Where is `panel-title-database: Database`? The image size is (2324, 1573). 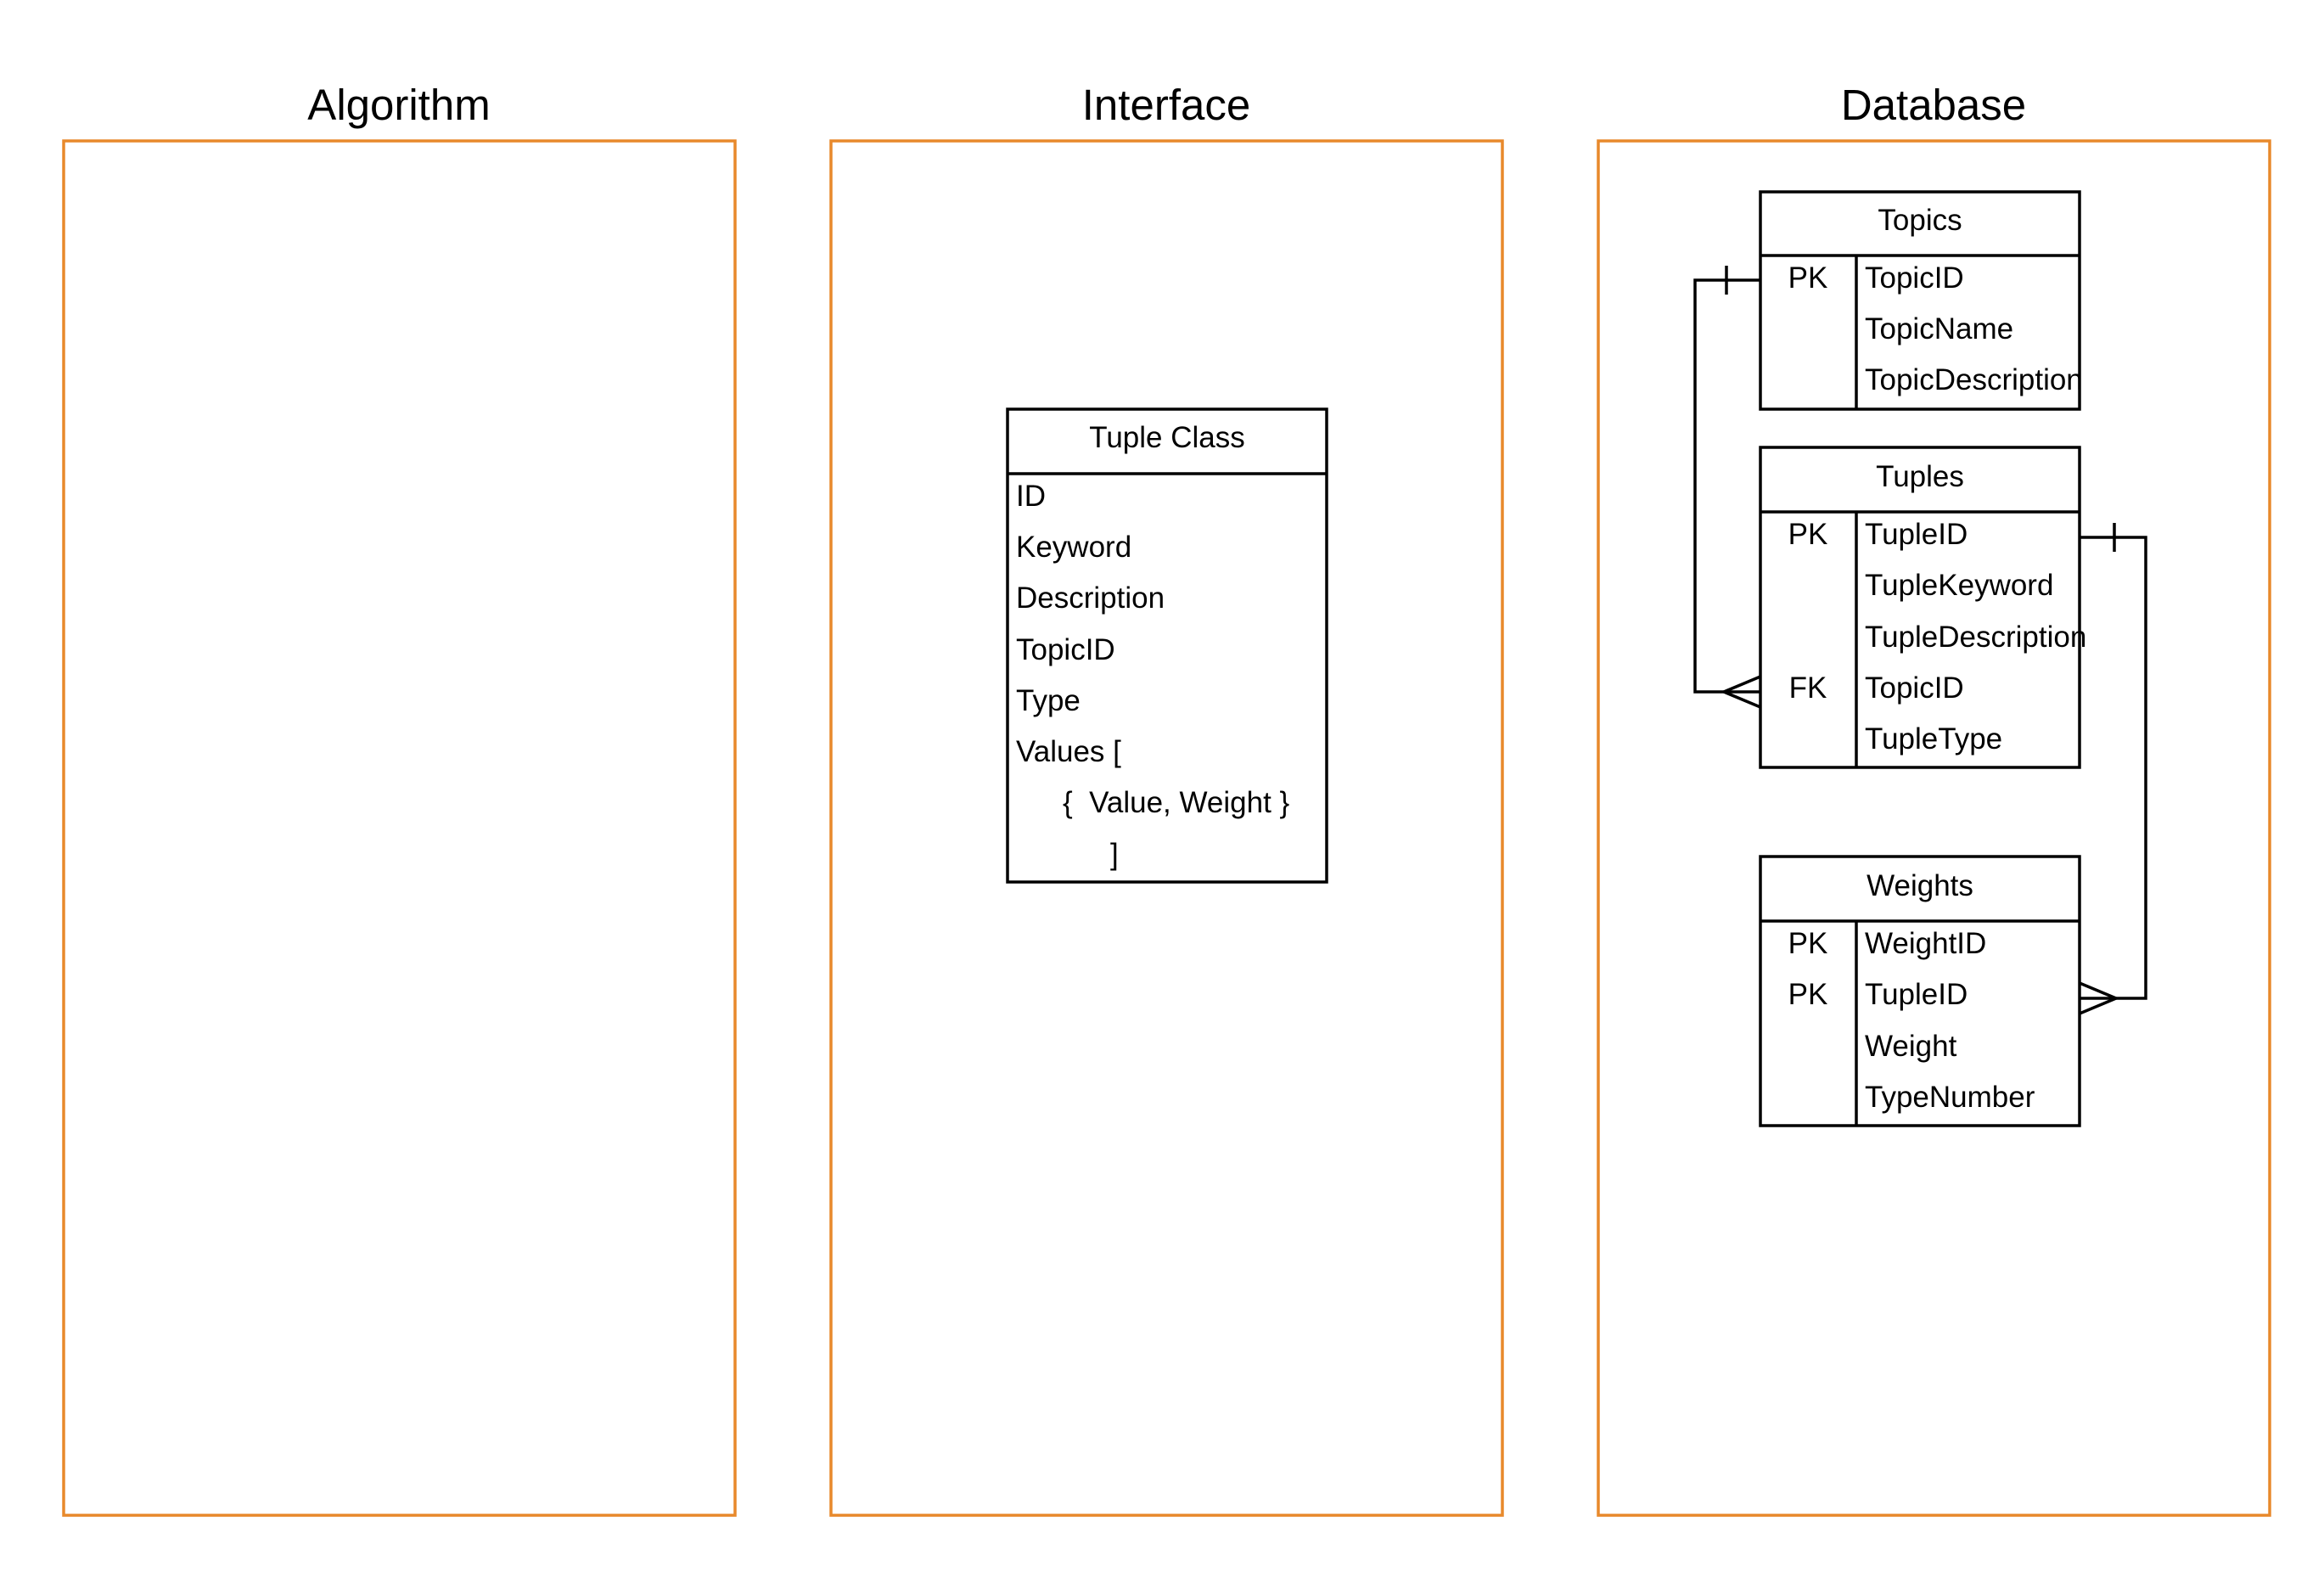 panel-title-database: Database is located at coordinates (1933, 105).